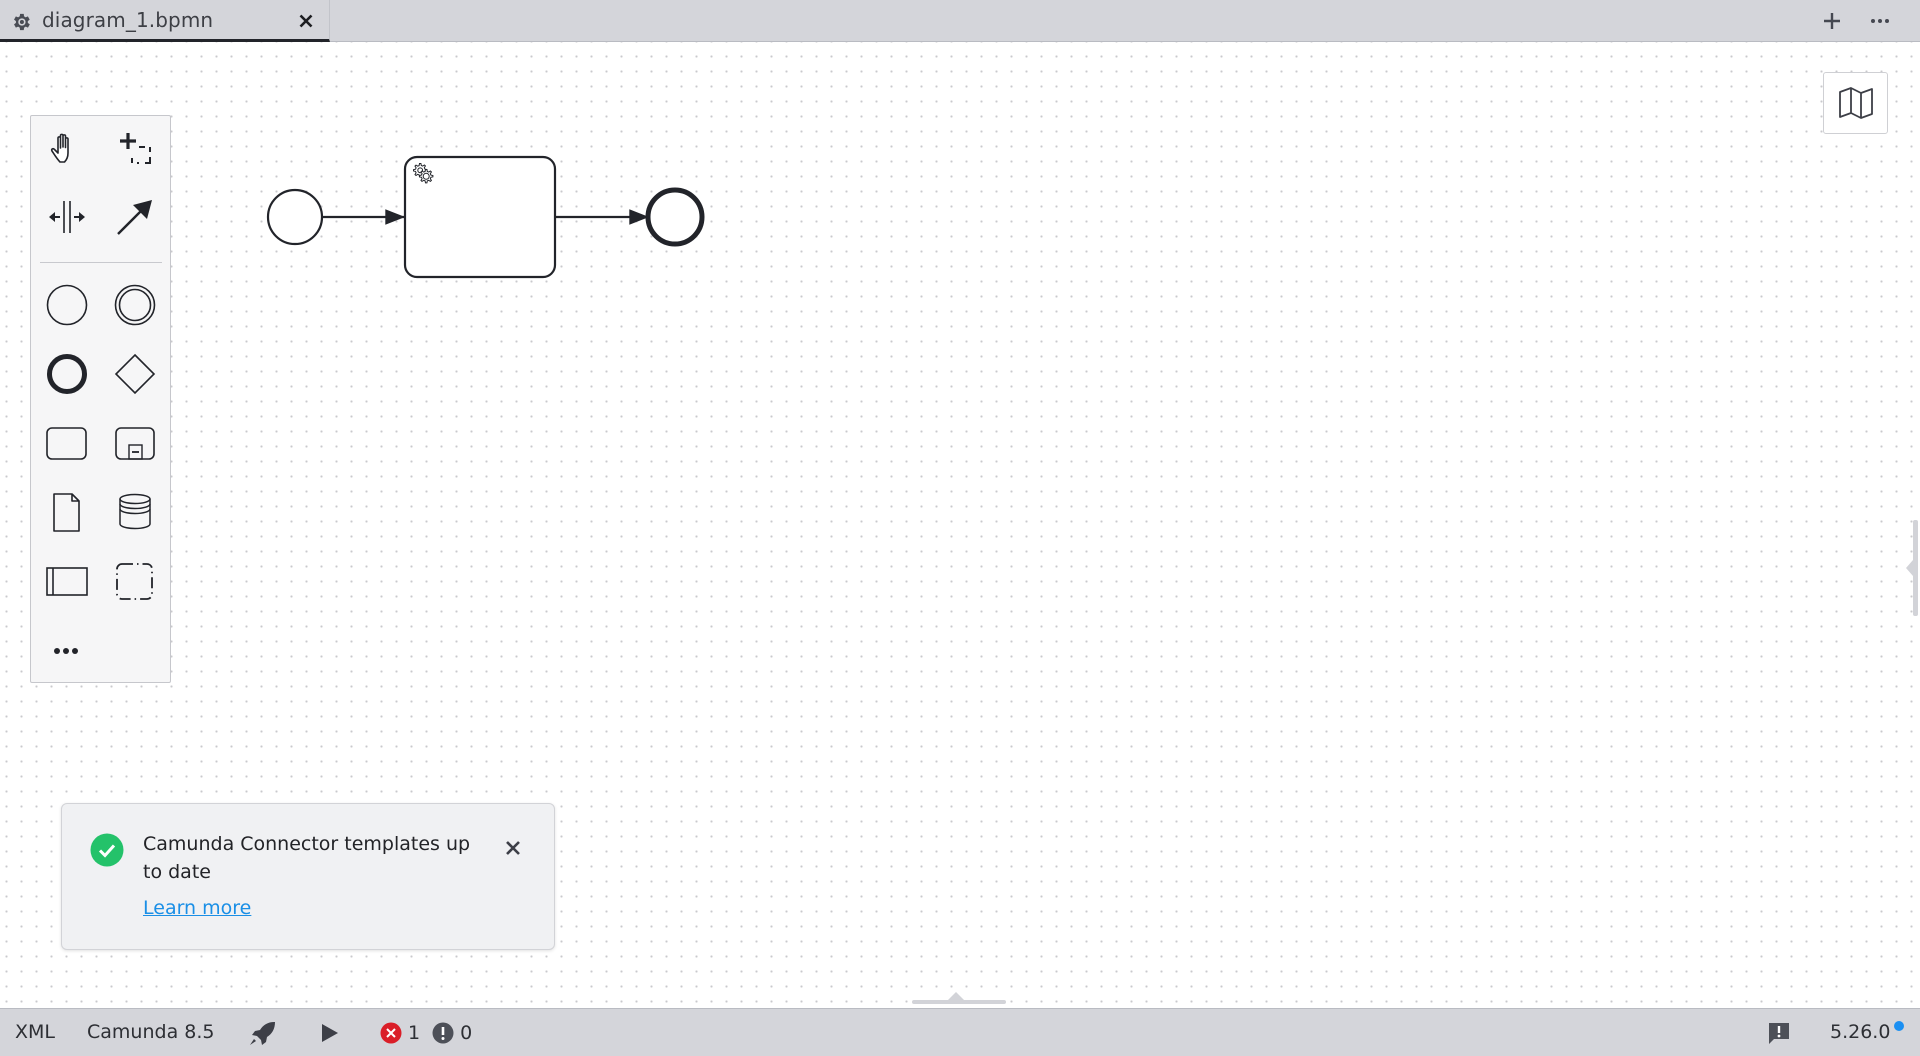  Describe the element at coordinates (197, 908) in the screenshot. I see `learn-more-link: Learn more` at that location.